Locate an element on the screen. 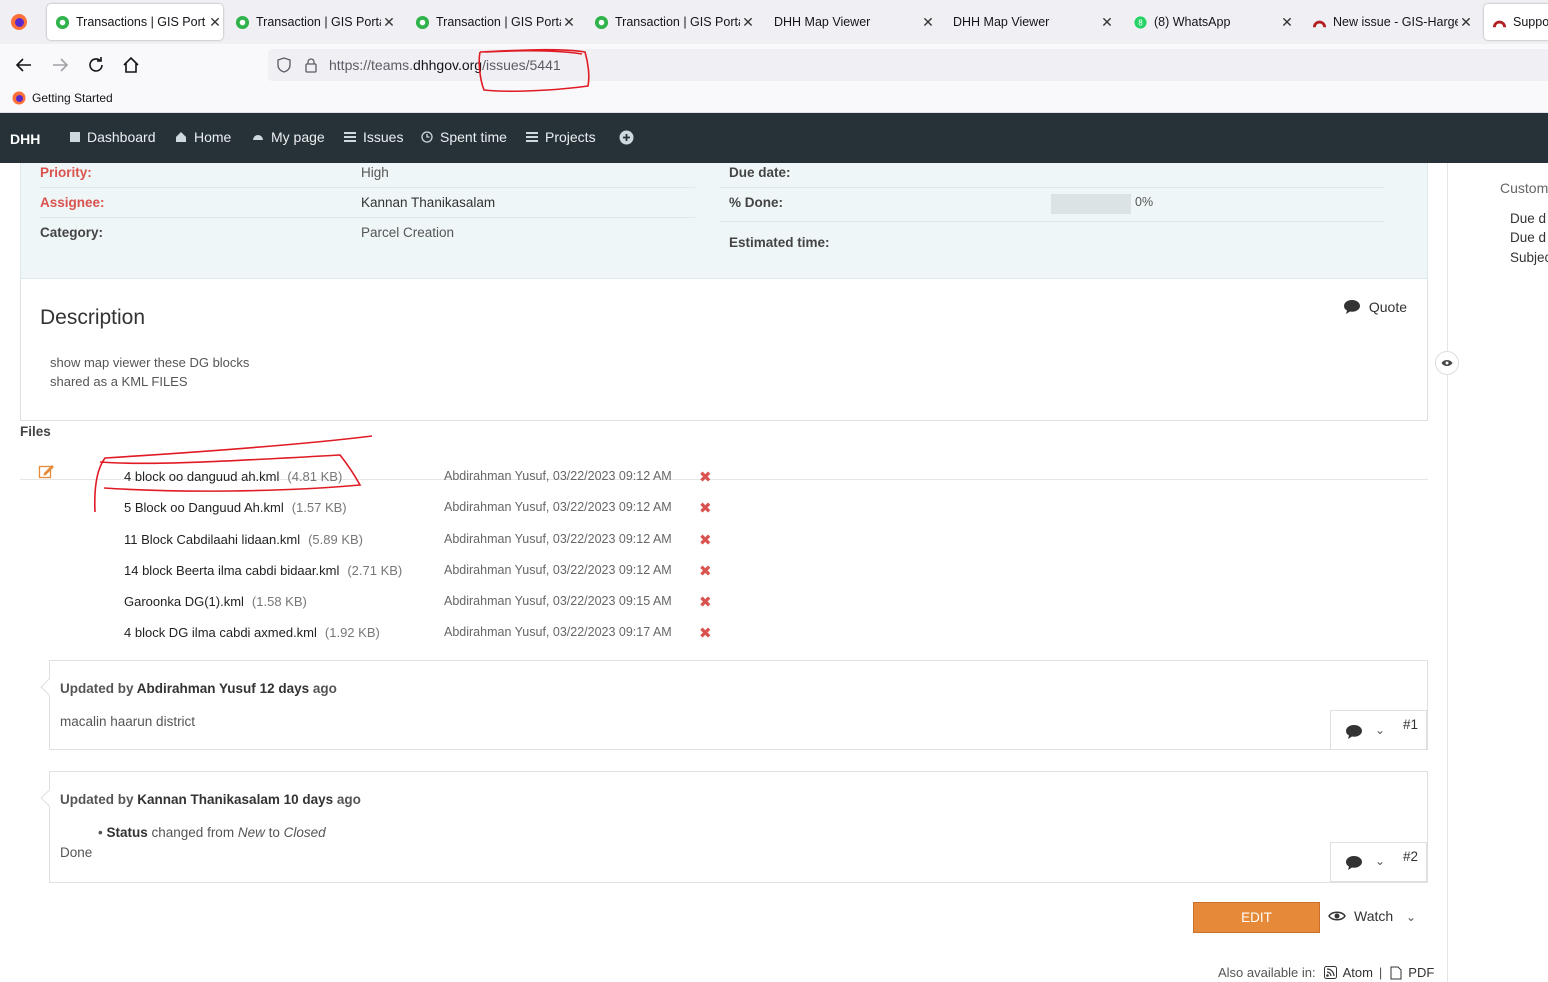  category-label: Category: is located at coordinates (72, 232).